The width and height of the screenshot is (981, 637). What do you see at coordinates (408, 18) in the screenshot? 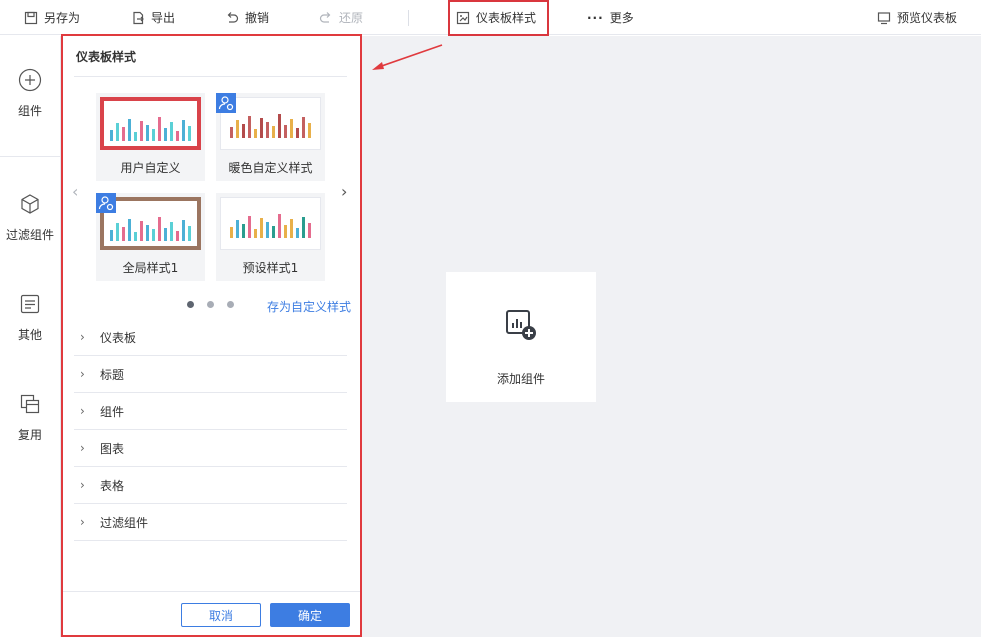
I see `toolbar-divider` at bounding box center [408, 18].